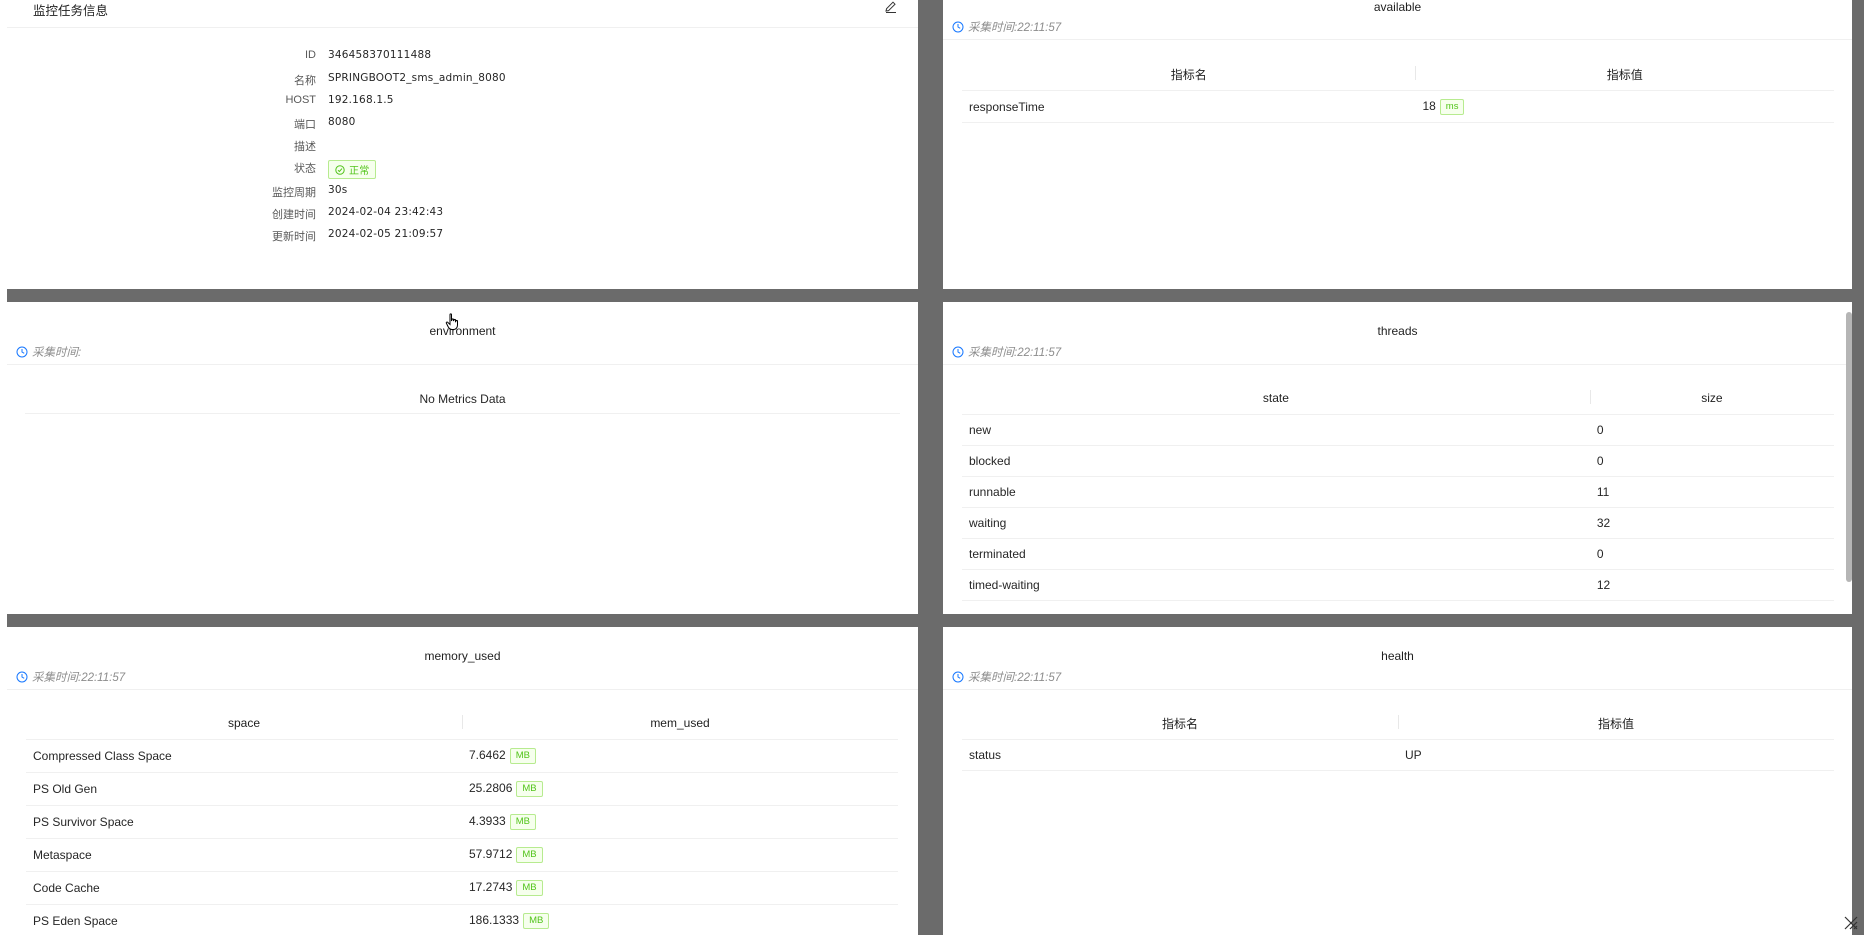 The height and width of the screenshot is (935, 1864). I want to click on field-port-label: 端口, so click(305, 125).